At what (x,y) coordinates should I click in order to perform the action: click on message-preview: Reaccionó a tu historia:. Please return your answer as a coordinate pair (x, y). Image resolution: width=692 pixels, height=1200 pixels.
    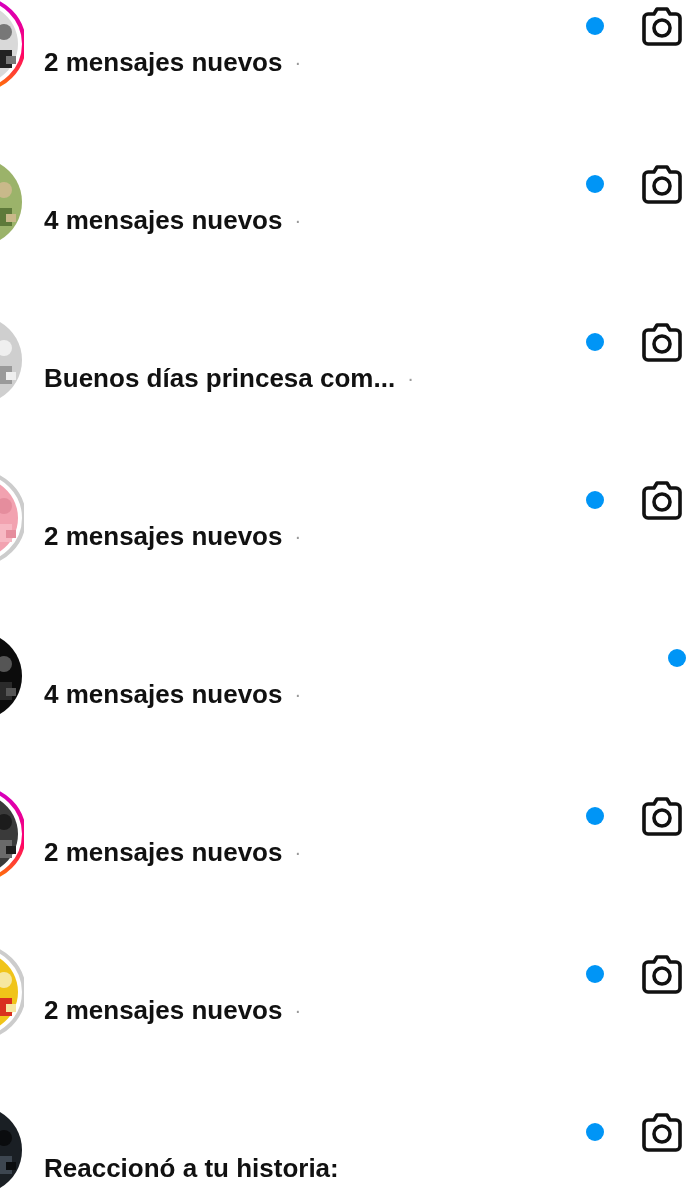
    Looking at the image, I should click on (191, 1168).